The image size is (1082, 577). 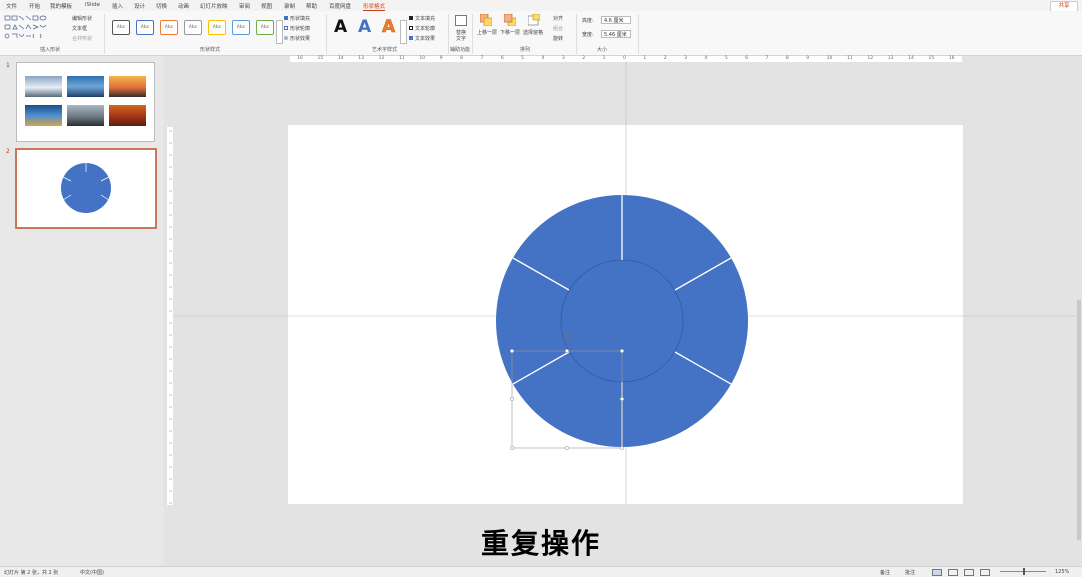 What do you see at coordinates (510, 32) in the screenshot?
I see `send-backward-button: 下移一层` at bounding box center [510, 32].